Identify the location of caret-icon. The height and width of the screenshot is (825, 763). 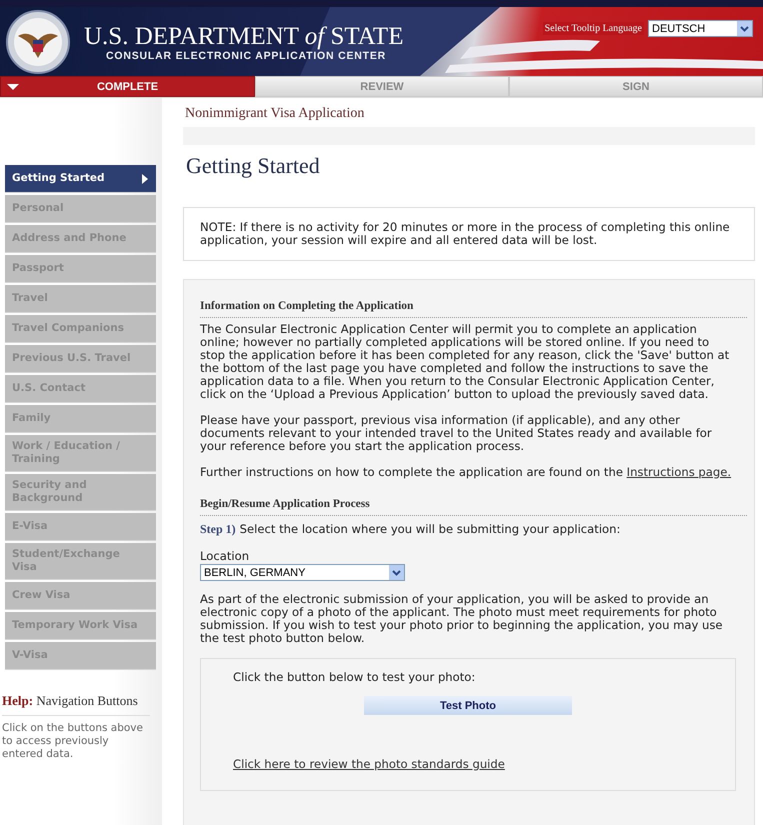
(13, 87).